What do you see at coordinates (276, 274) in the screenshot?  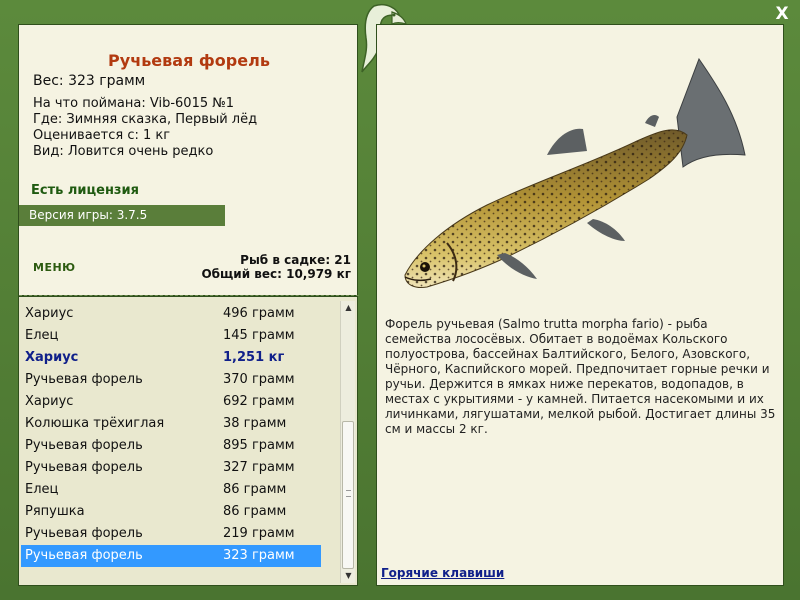 I see `total-weight: Общий вес: 10,979 кг` at bounding box center [276, 274].